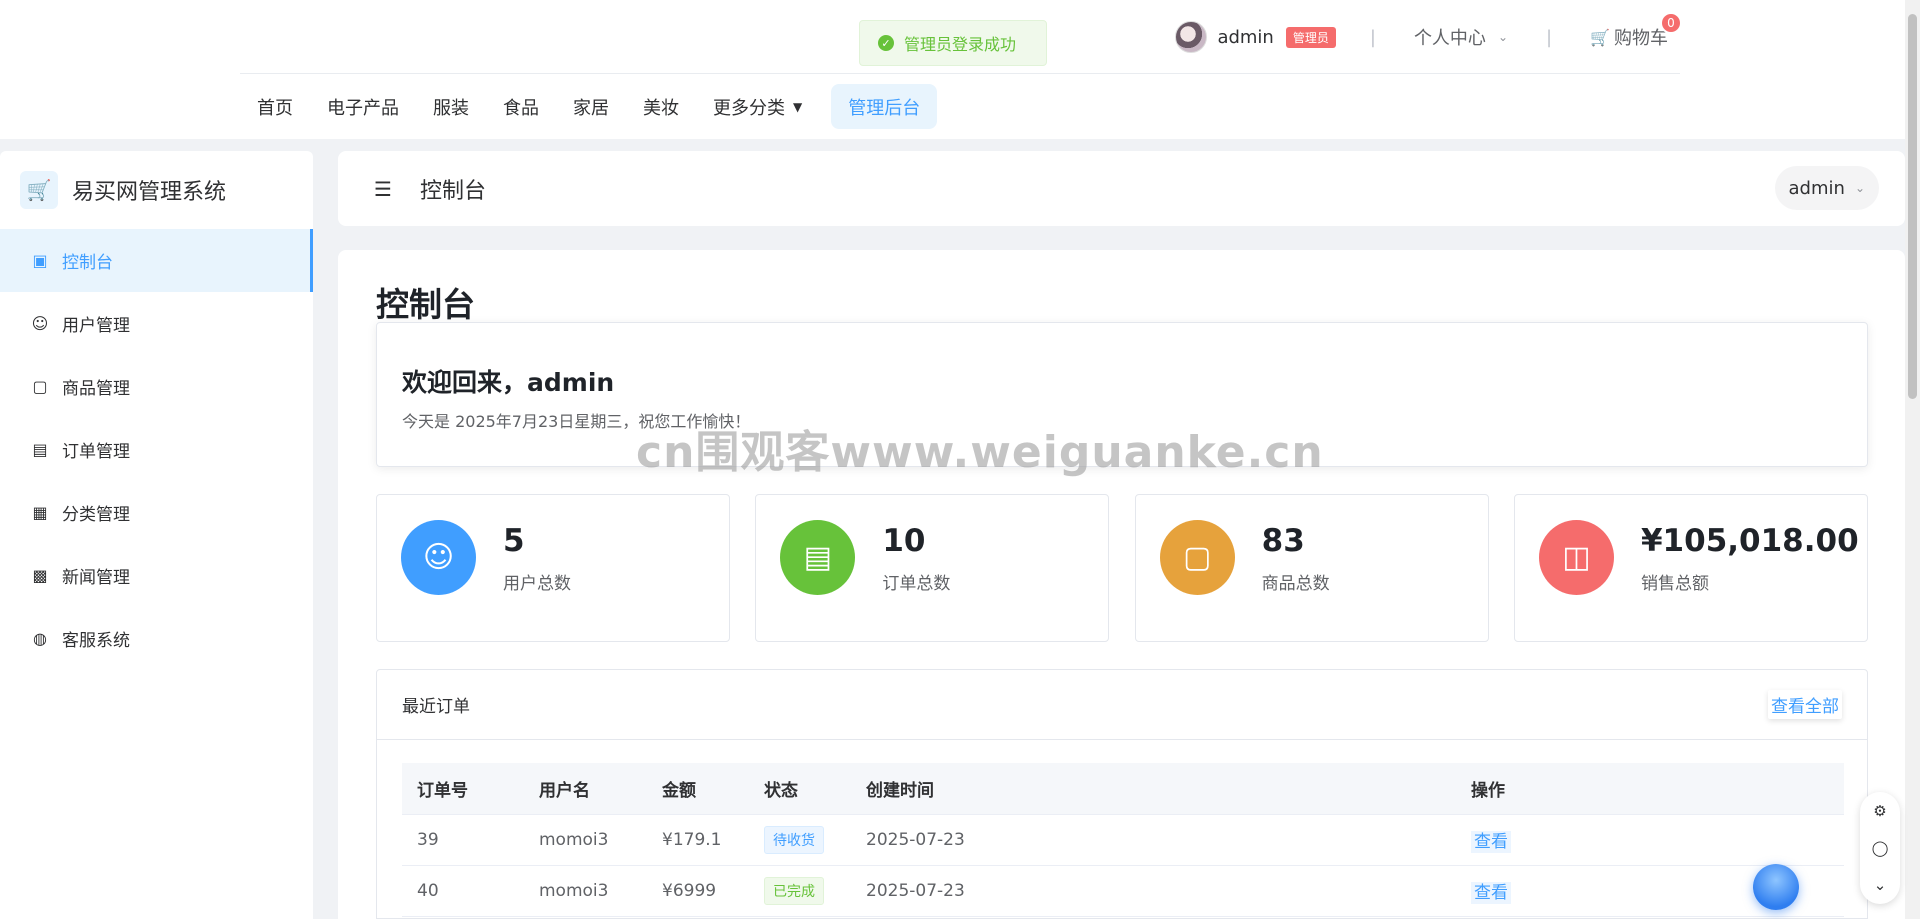  I want to click on cart-icon: 🛒, so click(1600, 37).